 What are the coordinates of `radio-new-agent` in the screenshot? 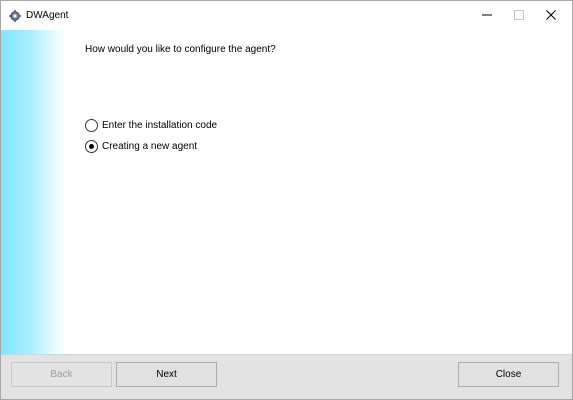 It's located at (91, 146).